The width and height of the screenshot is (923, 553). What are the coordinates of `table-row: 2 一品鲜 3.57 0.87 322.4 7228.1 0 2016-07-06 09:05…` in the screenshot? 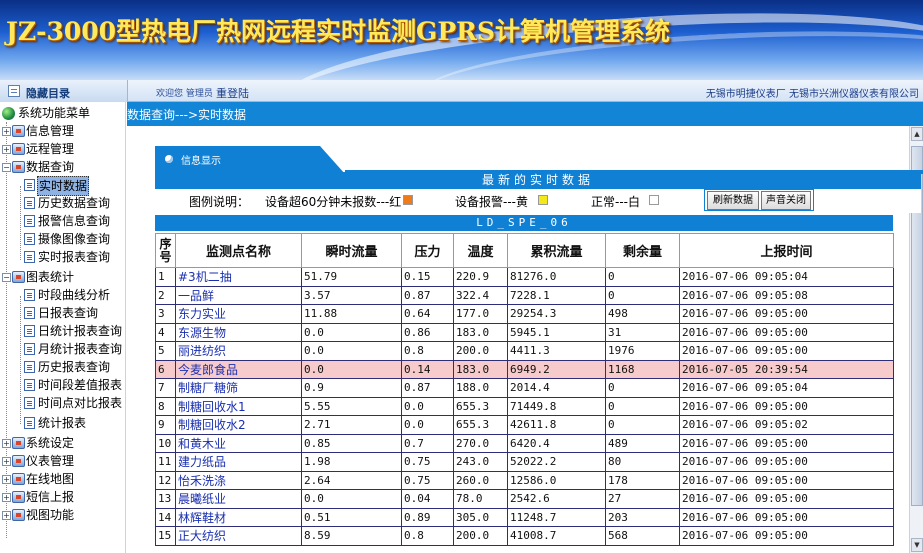 It's located at (524, 295).